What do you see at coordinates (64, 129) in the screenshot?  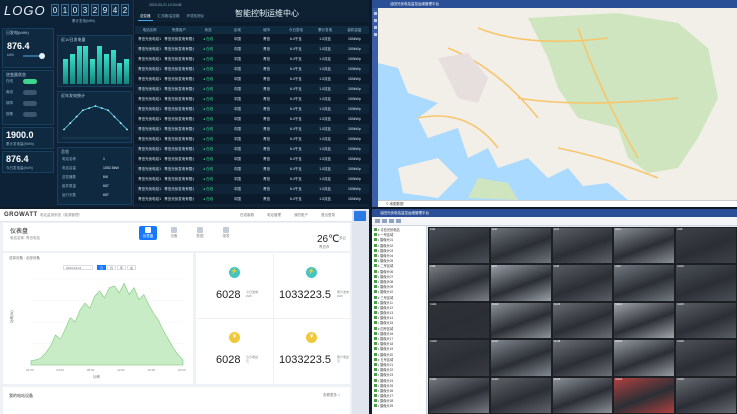 I see `curve-point` at bounding box center [64, 129].